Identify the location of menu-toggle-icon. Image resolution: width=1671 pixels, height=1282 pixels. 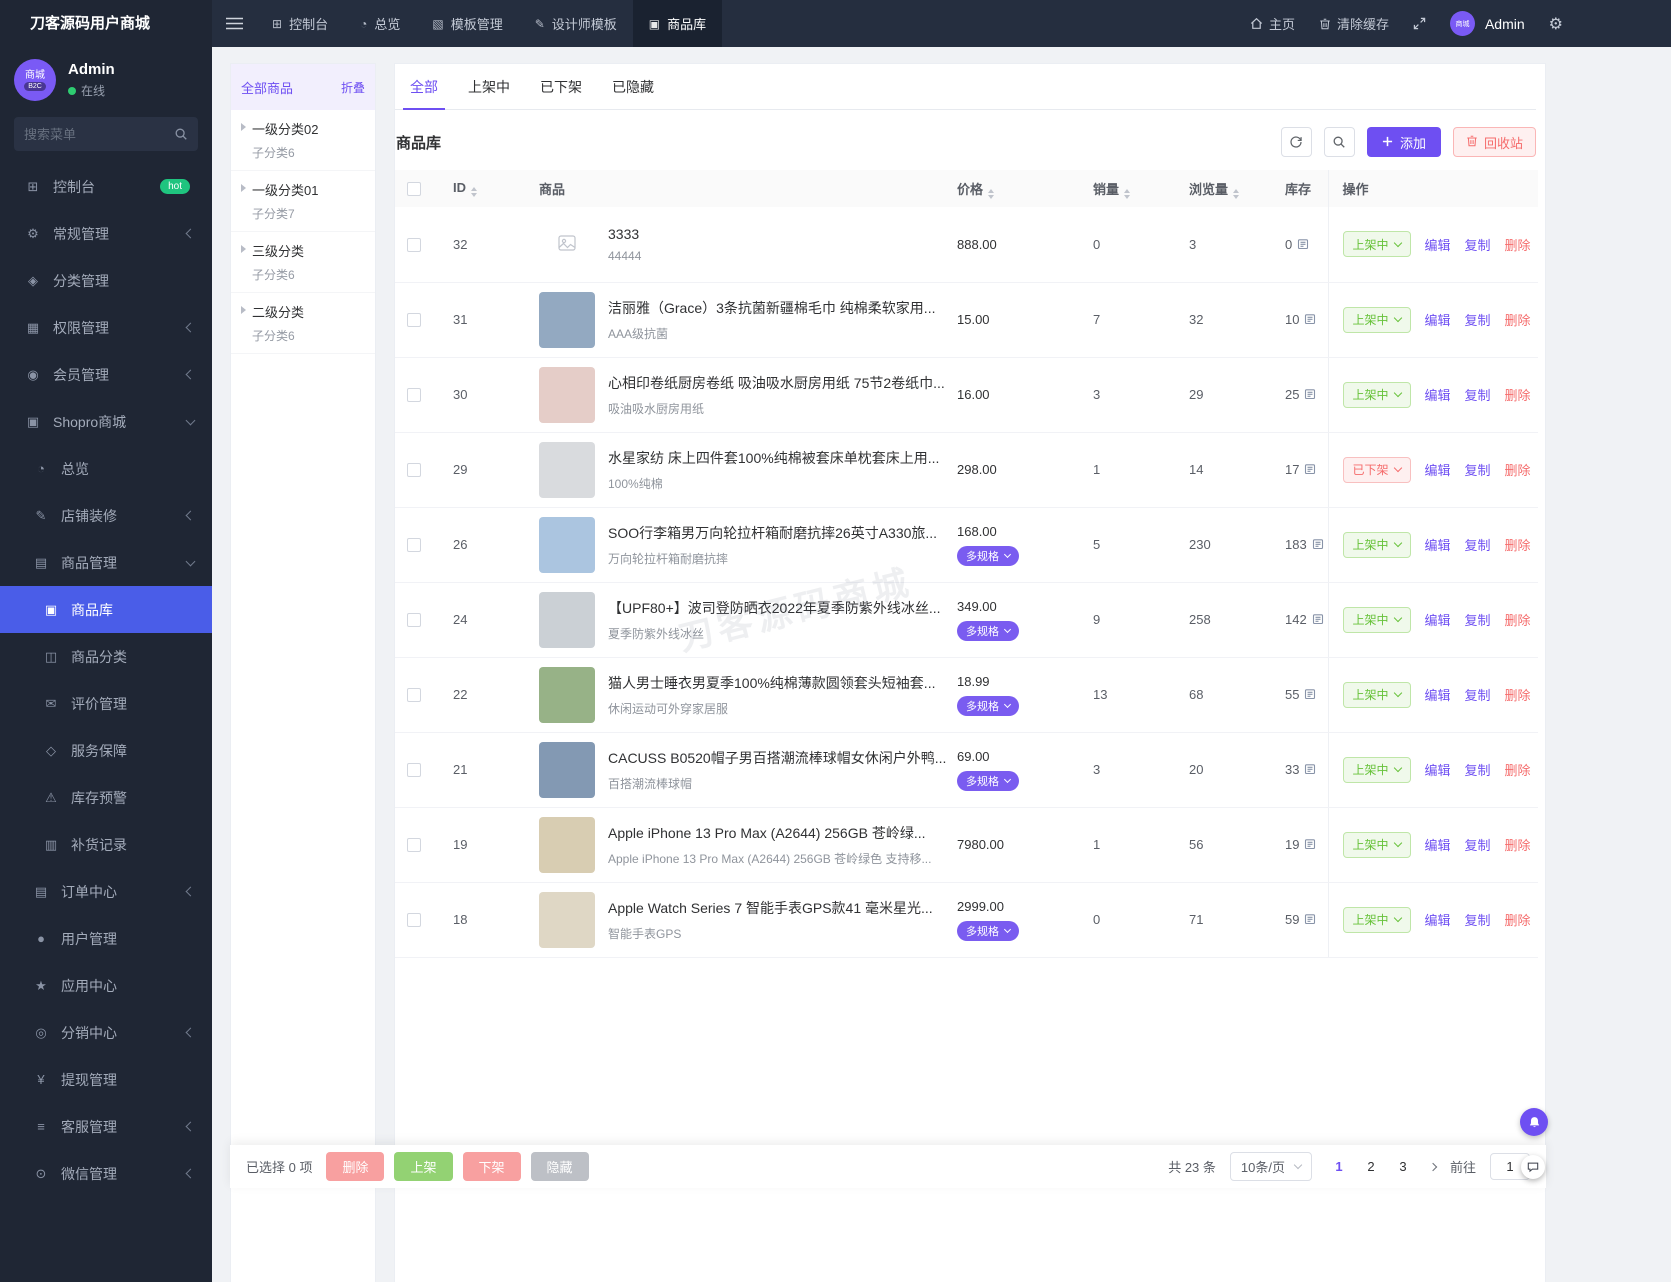
(234, 23).